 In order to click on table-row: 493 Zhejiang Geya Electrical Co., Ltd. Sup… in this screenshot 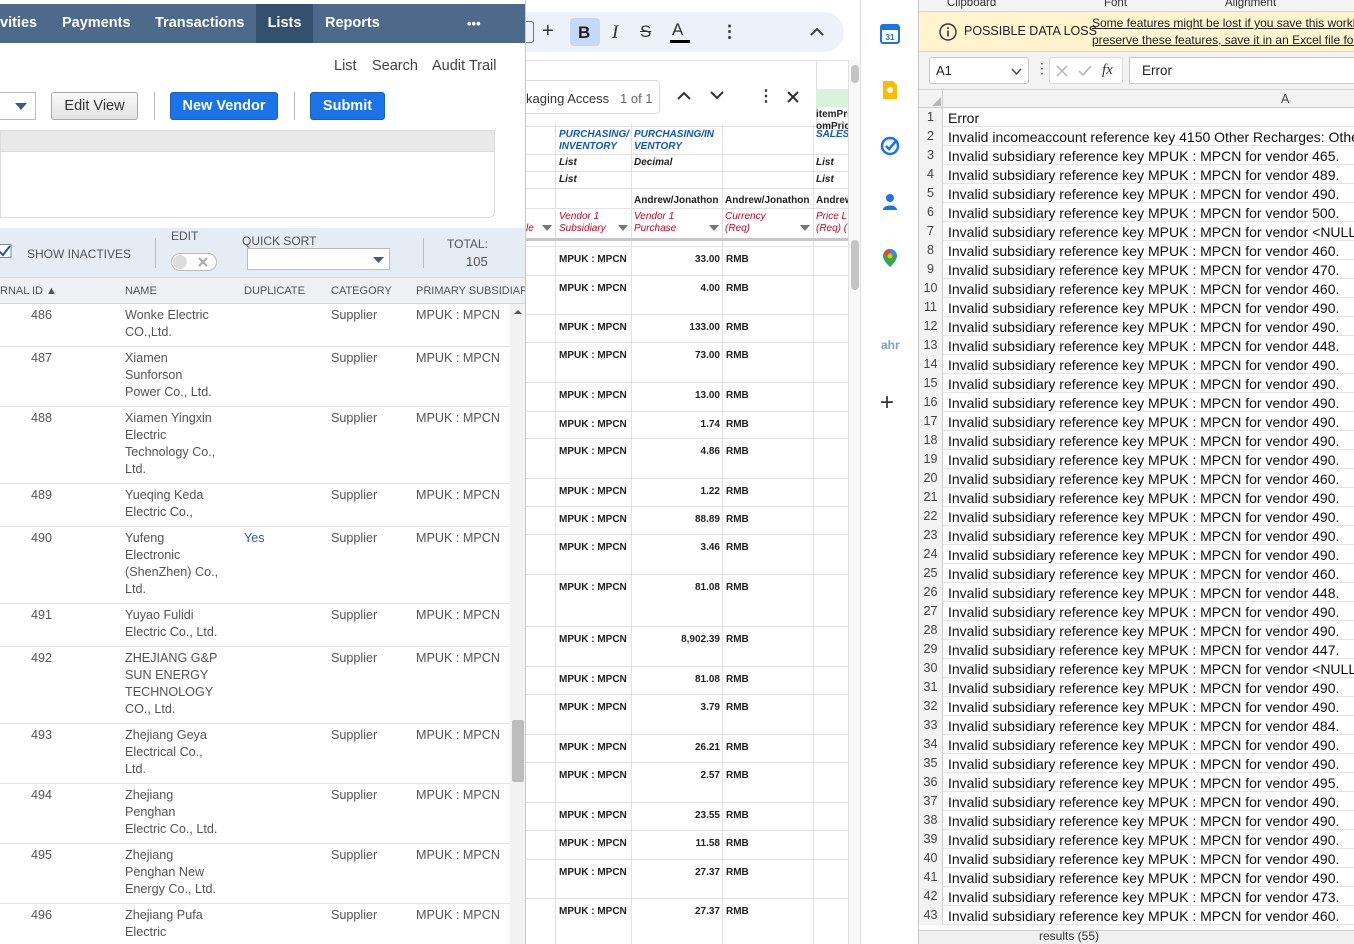, I will do `click(255, 754)`.